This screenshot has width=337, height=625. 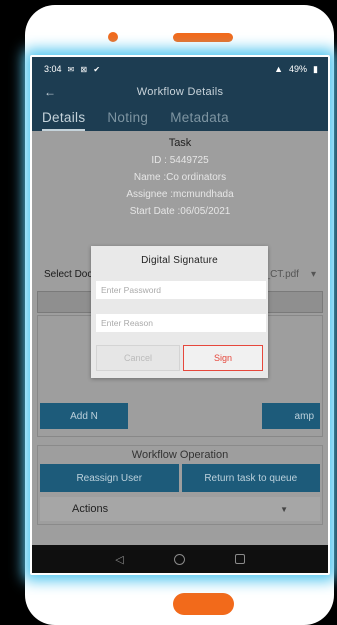 I want to click on chevron-down-icon: ▼, so click(x=284, y=509).